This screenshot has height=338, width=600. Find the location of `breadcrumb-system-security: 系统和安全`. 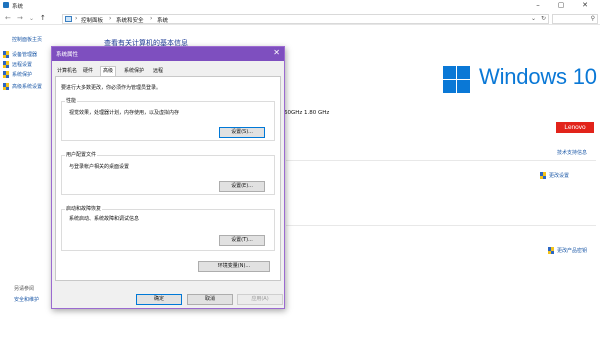

breadcrumb-system-security: 系统和安全 is located at coordinates (130, 20).